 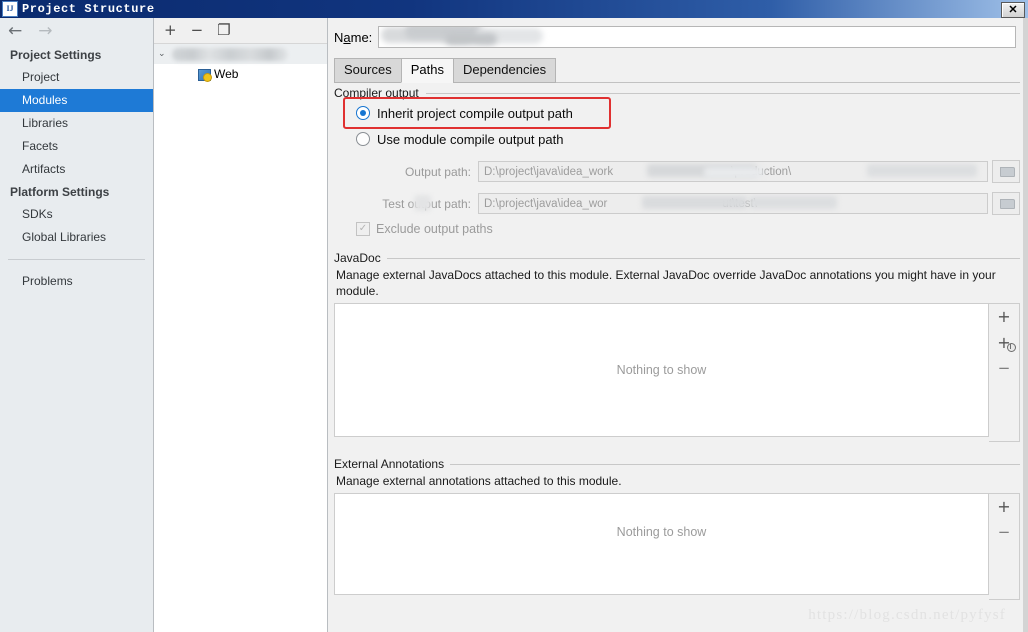 What do you see at coordinates (165, 54) in the screenshot?
I see `chevron-down-icon: ⌄` at bounding box center [165, 54].